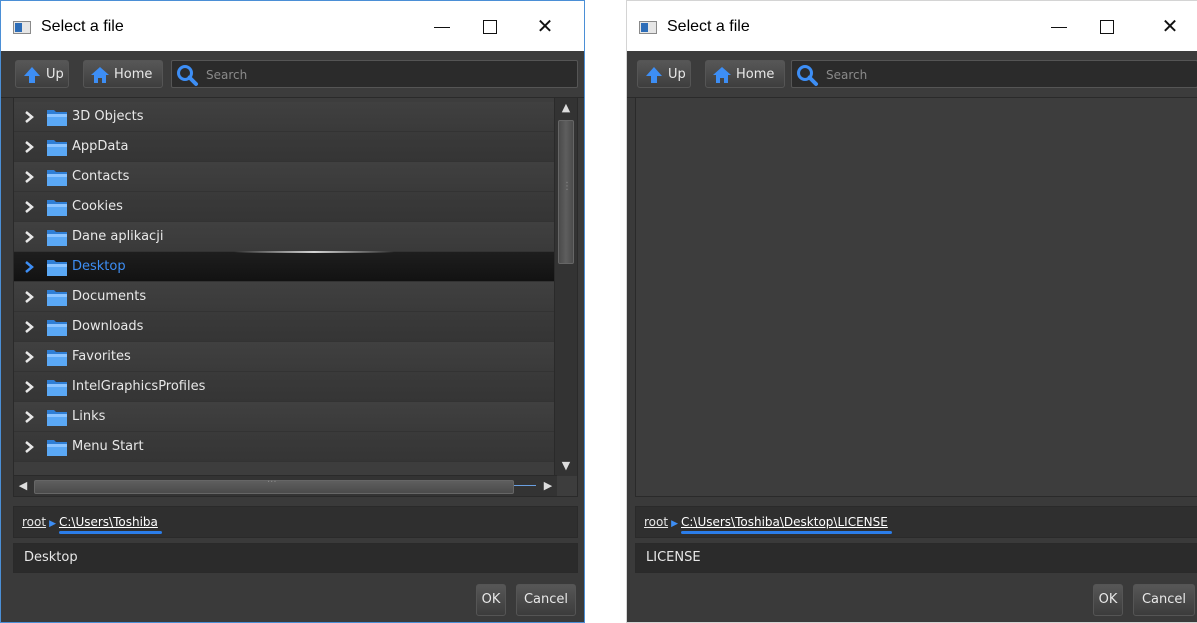 The image size is (1197, 623). What do you see at coordinates (108, 446) in the screenshot?
I see `tree-row-label: Menu Start` at bounding box center [108, 446].